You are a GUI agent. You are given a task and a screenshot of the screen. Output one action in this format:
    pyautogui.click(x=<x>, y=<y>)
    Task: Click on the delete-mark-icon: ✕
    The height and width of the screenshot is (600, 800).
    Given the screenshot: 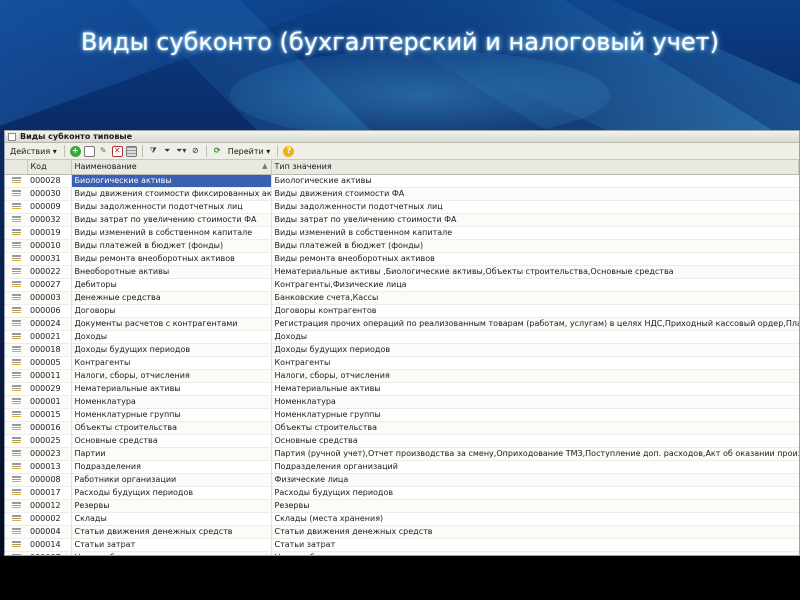 What is the action you would take?
    pyautogui.click(x=117, y=151)
    